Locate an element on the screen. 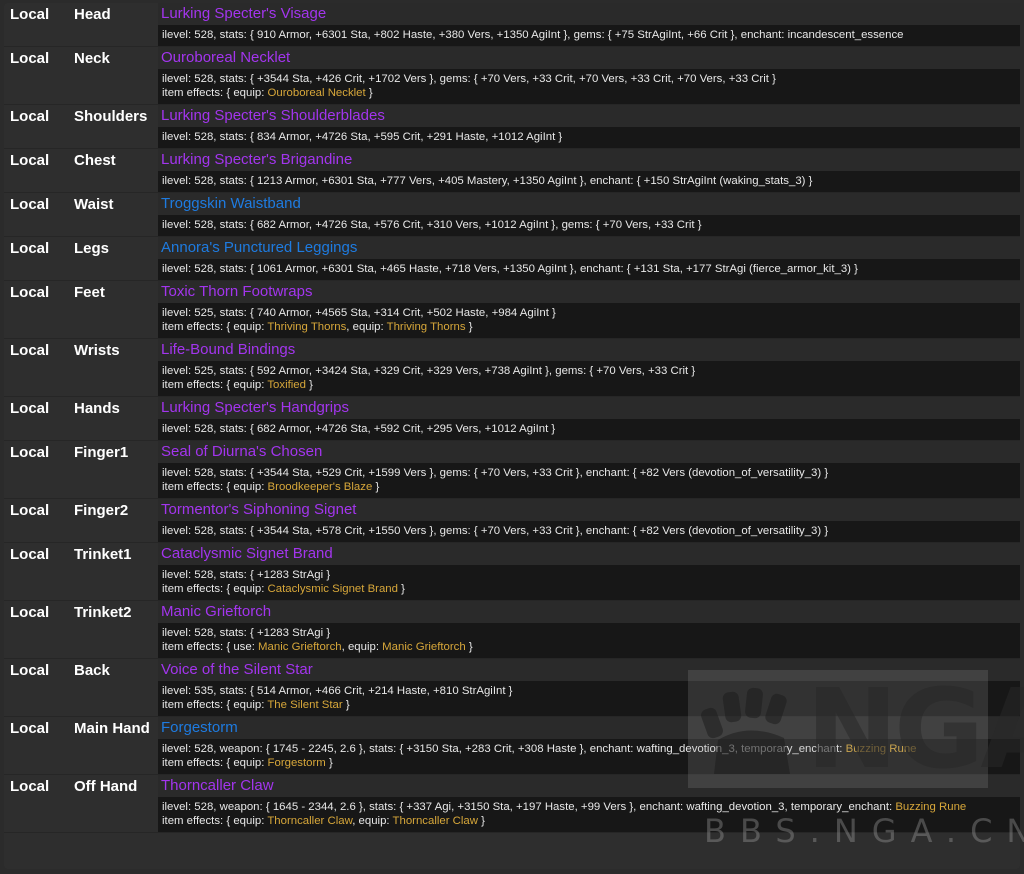  item-effect-link: Cataclysmic Signet Brand is located at coordinates (333, 589).